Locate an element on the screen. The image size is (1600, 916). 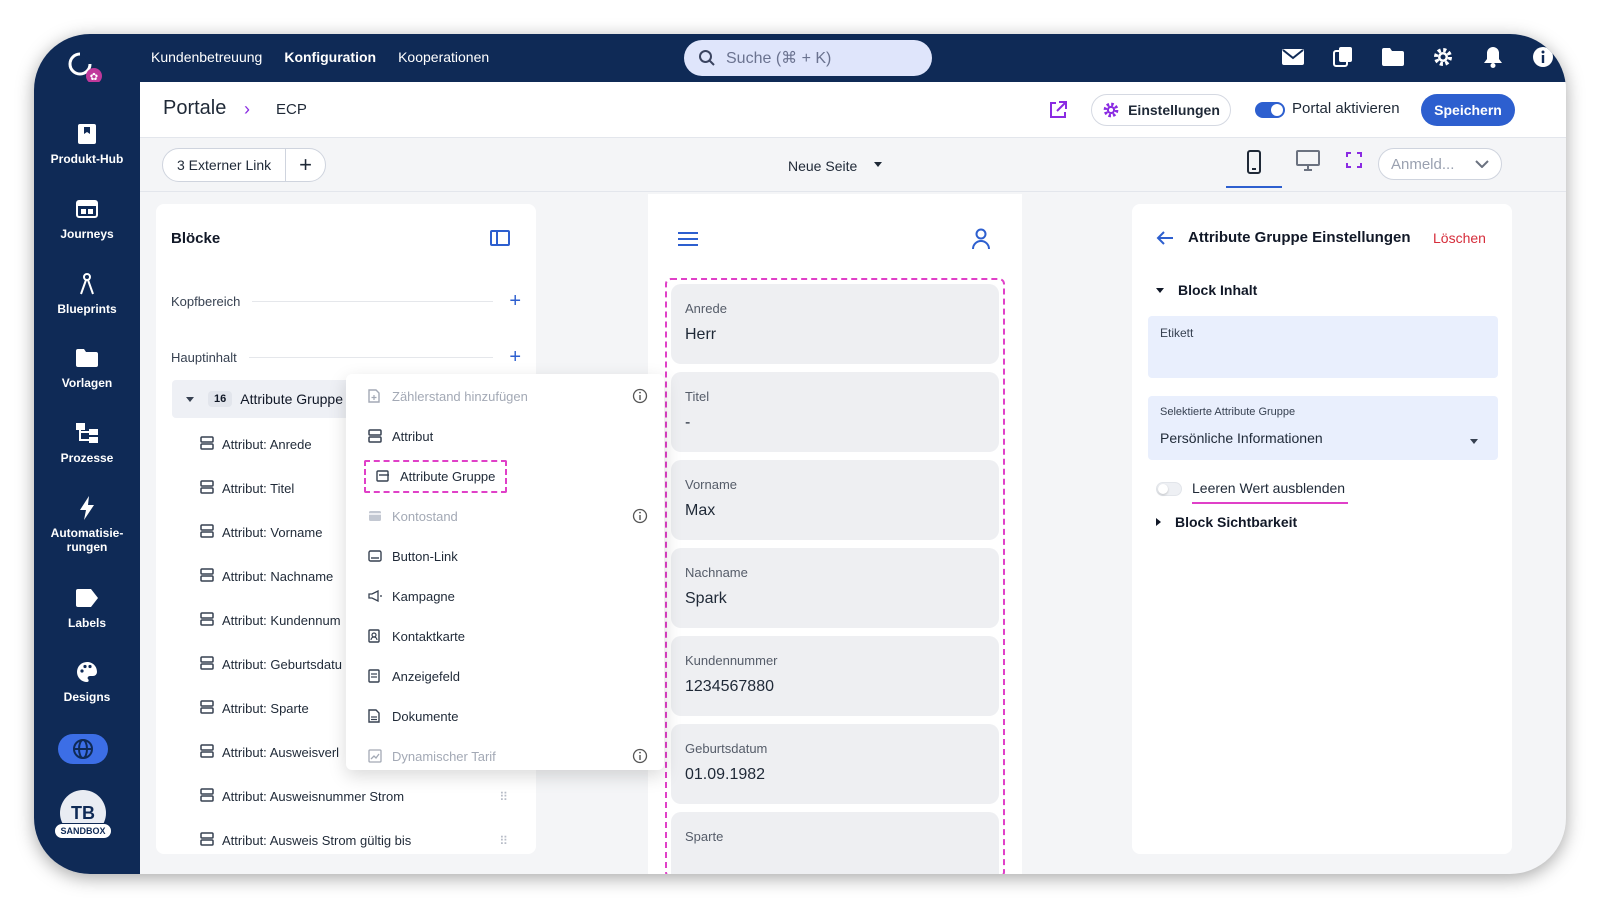
accordion-block-visibility: Block Sichtbarkeit is located at coordinates (1226, 522).